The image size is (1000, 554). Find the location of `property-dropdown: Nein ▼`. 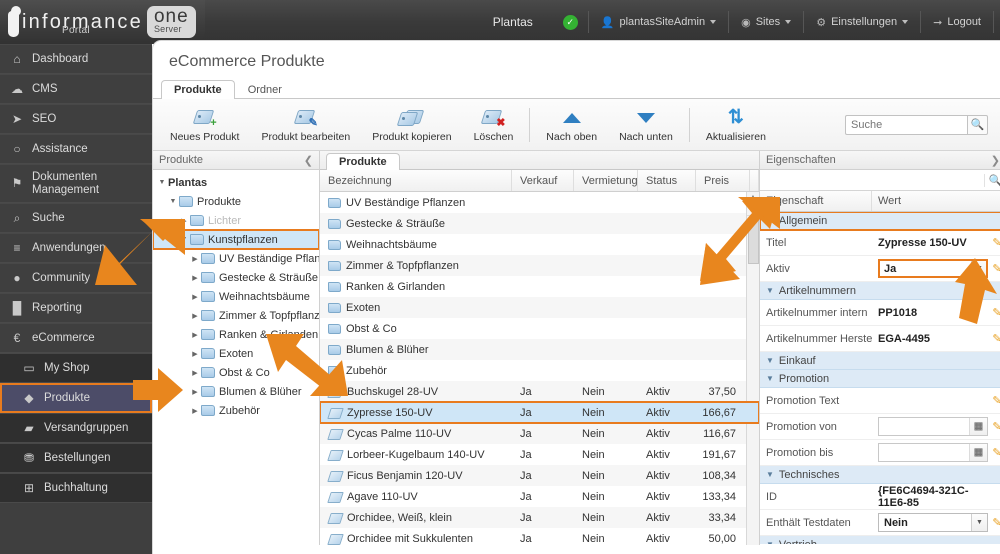

property-dropdown: Nein ▼ is located at coordinates (933, 522).